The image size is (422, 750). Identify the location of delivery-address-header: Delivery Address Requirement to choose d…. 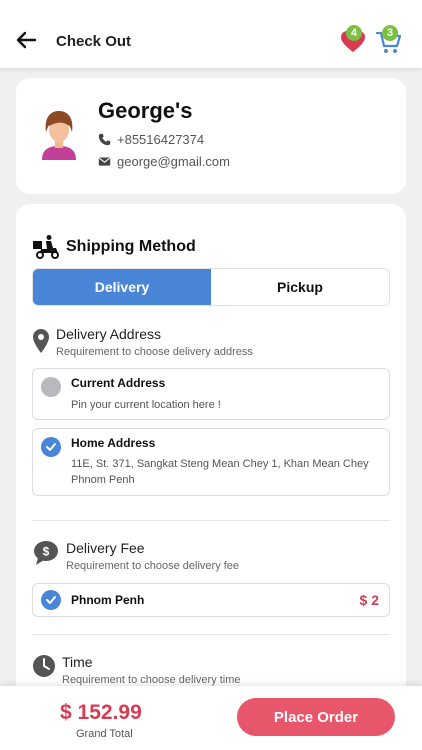
(142, 342).